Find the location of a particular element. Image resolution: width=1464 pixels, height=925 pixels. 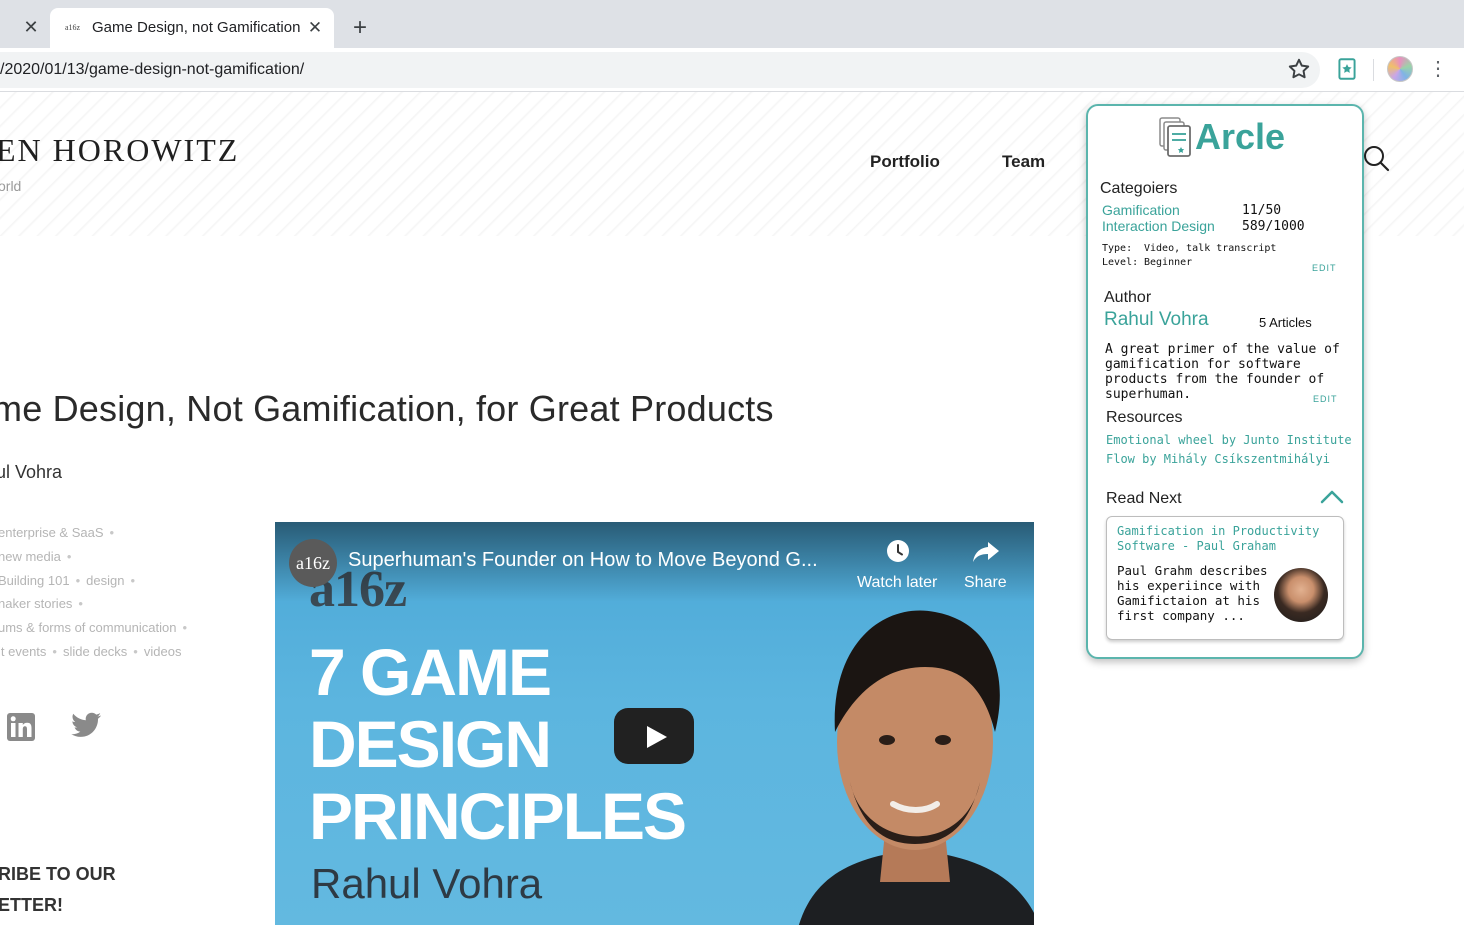

tag-link: enterprise & SaaS is located at coordinates (52, 532).